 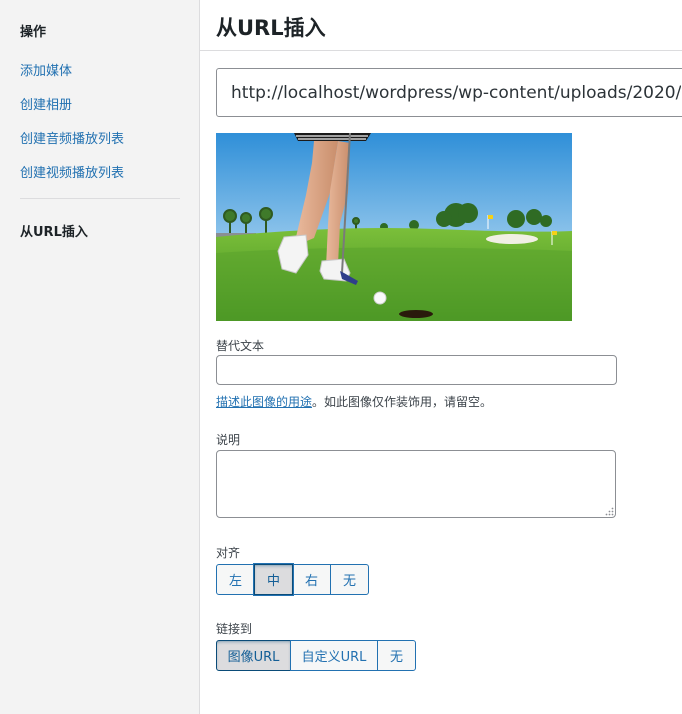 I want to click on align-label: 对齐, so click(x=228, y=553).